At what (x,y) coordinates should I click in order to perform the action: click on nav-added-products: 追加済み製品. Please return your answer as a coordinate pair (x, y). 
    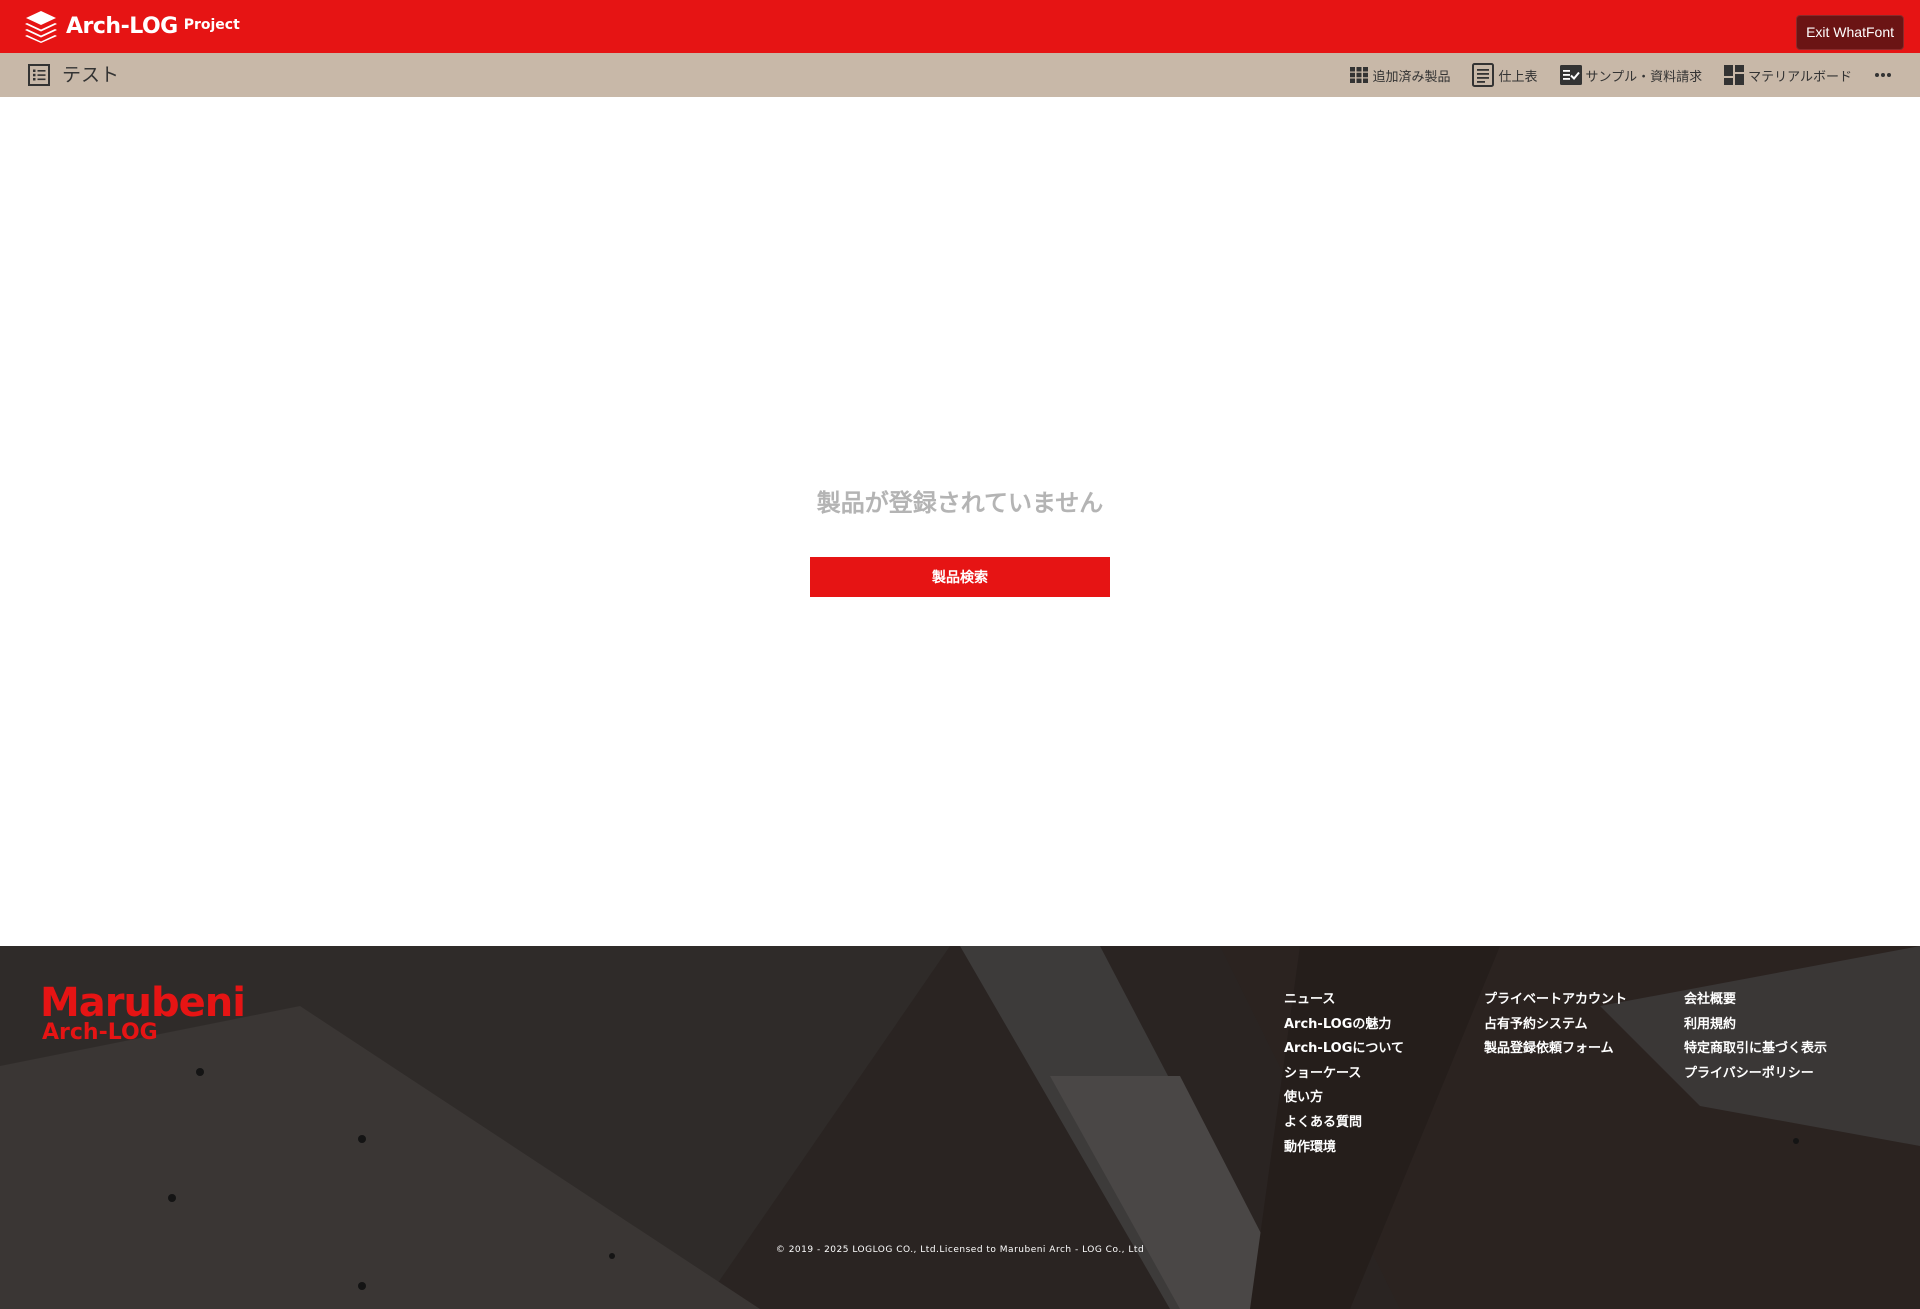
    Looking at the image, I should click on (1400, 75).